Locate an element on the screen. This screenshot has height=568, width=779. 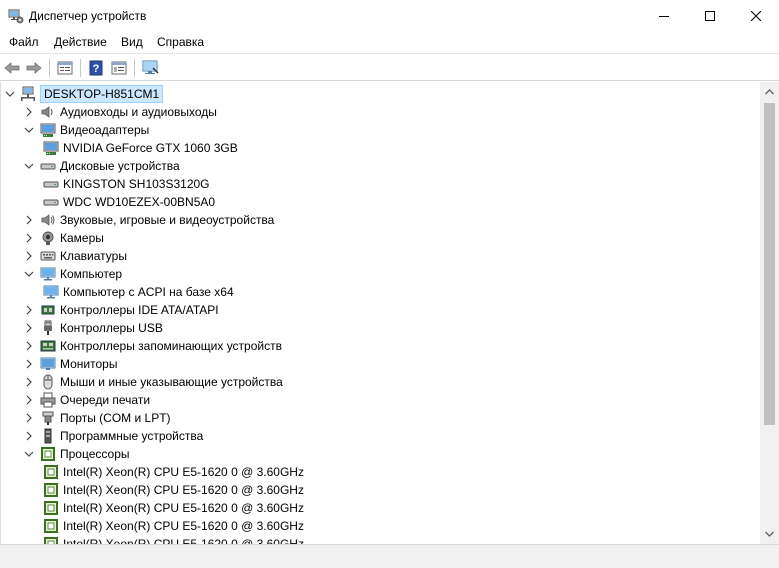
tree-node-label: Камеры is located at coordinates (82, 238).